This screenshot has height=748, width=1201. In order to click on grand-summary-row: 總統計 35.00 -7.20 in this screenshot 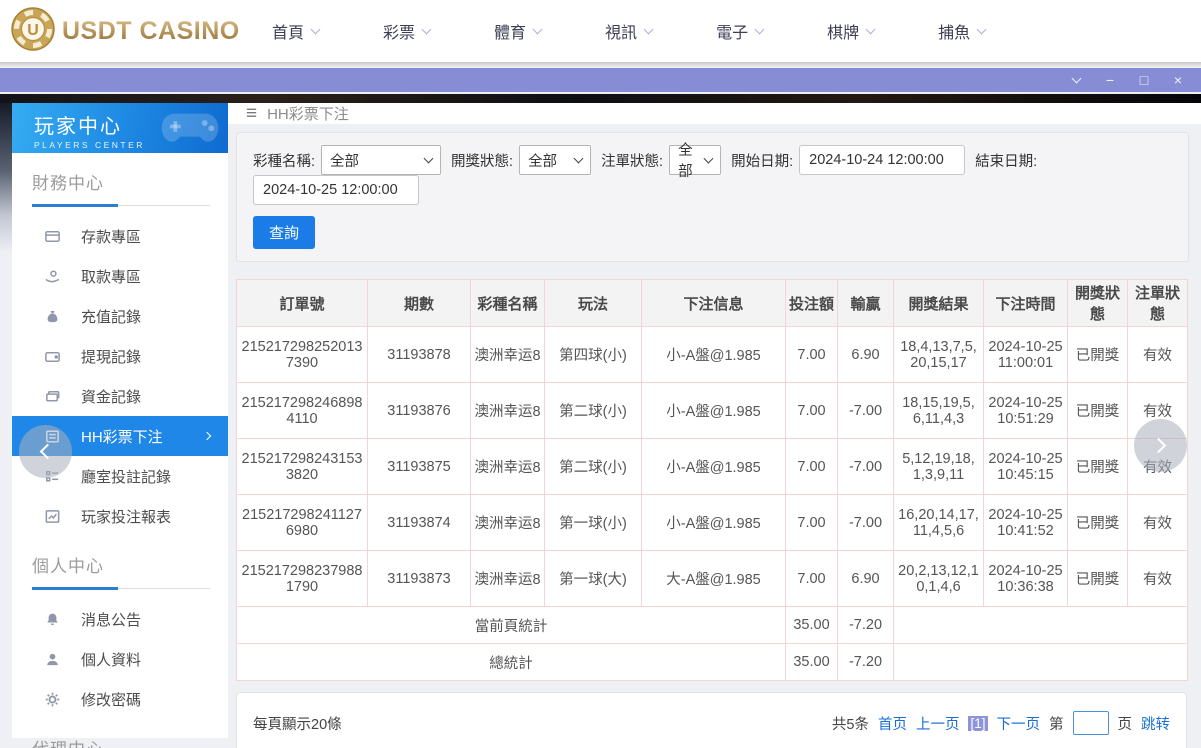, I will do `click(712, 662)`.